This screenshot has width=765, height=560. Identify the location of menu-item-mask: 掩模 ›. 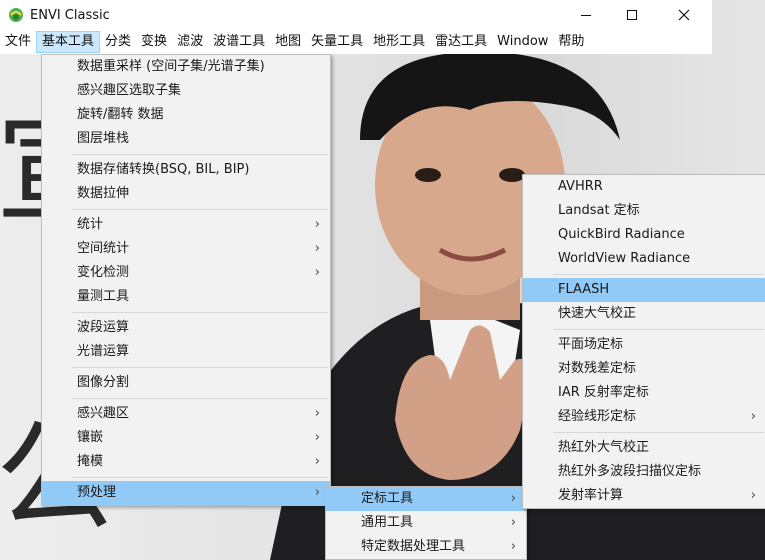
(186, 462).